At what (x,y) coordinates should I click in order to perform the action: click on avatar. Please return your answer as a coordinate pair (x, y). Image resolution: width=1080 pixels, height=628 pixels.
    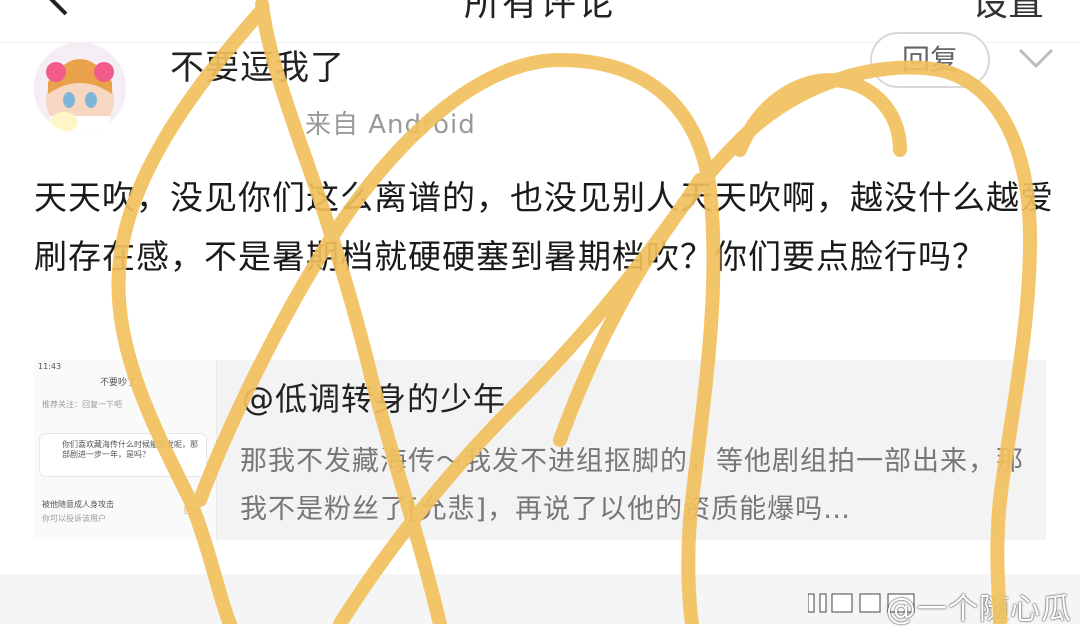
    Looking at the image, I should click on (80, 88).